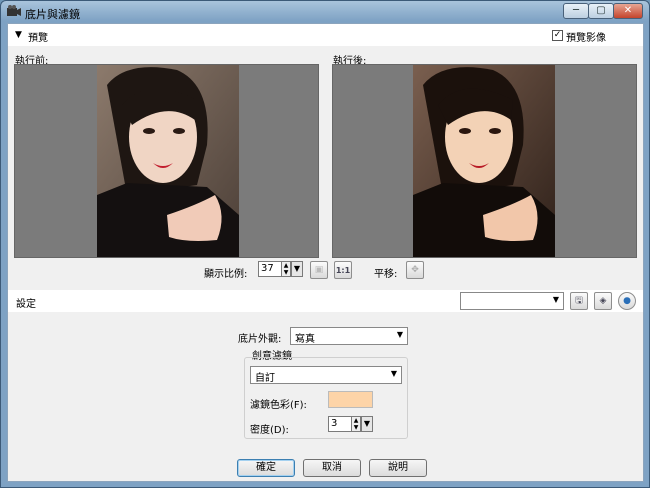  What do you see at coordinates (266, 468) in the screenshot?
I see `ok-button: 確定` at bounding box center [266, 468].